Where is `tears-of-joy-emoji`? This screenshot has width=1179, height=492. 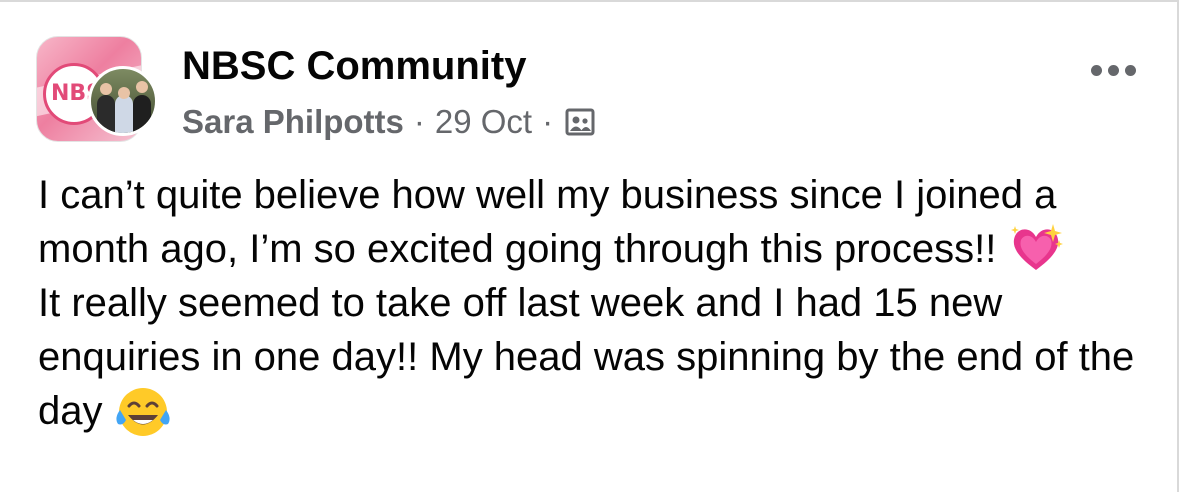
tears-of-joy-emoji is located at coordinates (143, 411).